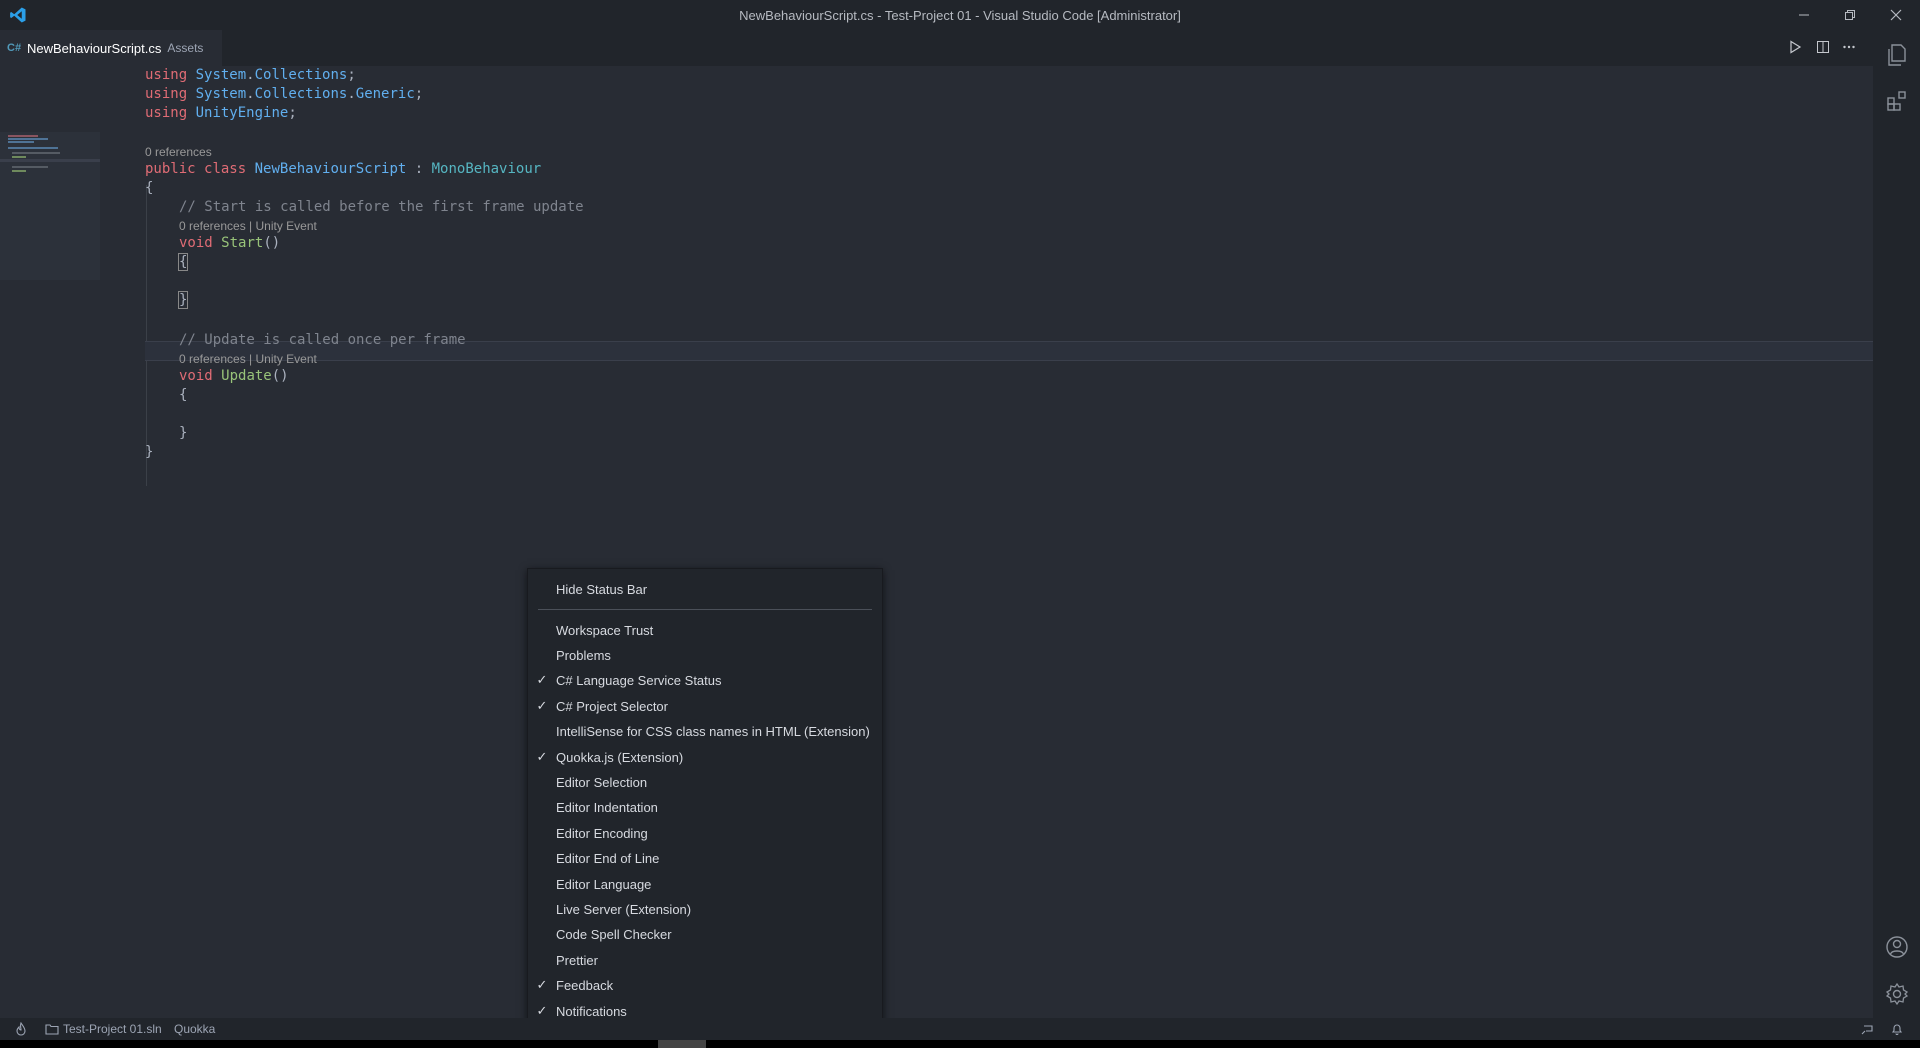 The height and width of the screenshot is (1048, 1920). What do you see at coordinates (194, 1029) in the screenshot?
I see `quokka-status: Quokka` at bounding box center [194, 1029].